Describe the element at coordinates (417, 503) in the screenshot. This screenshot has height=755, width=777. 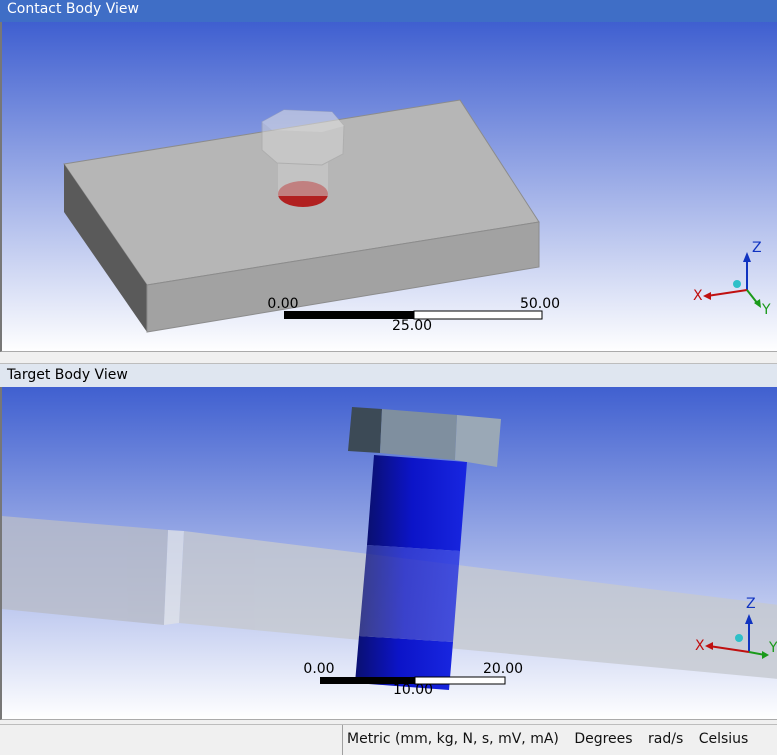
I see `bolt-shaft` at that location.